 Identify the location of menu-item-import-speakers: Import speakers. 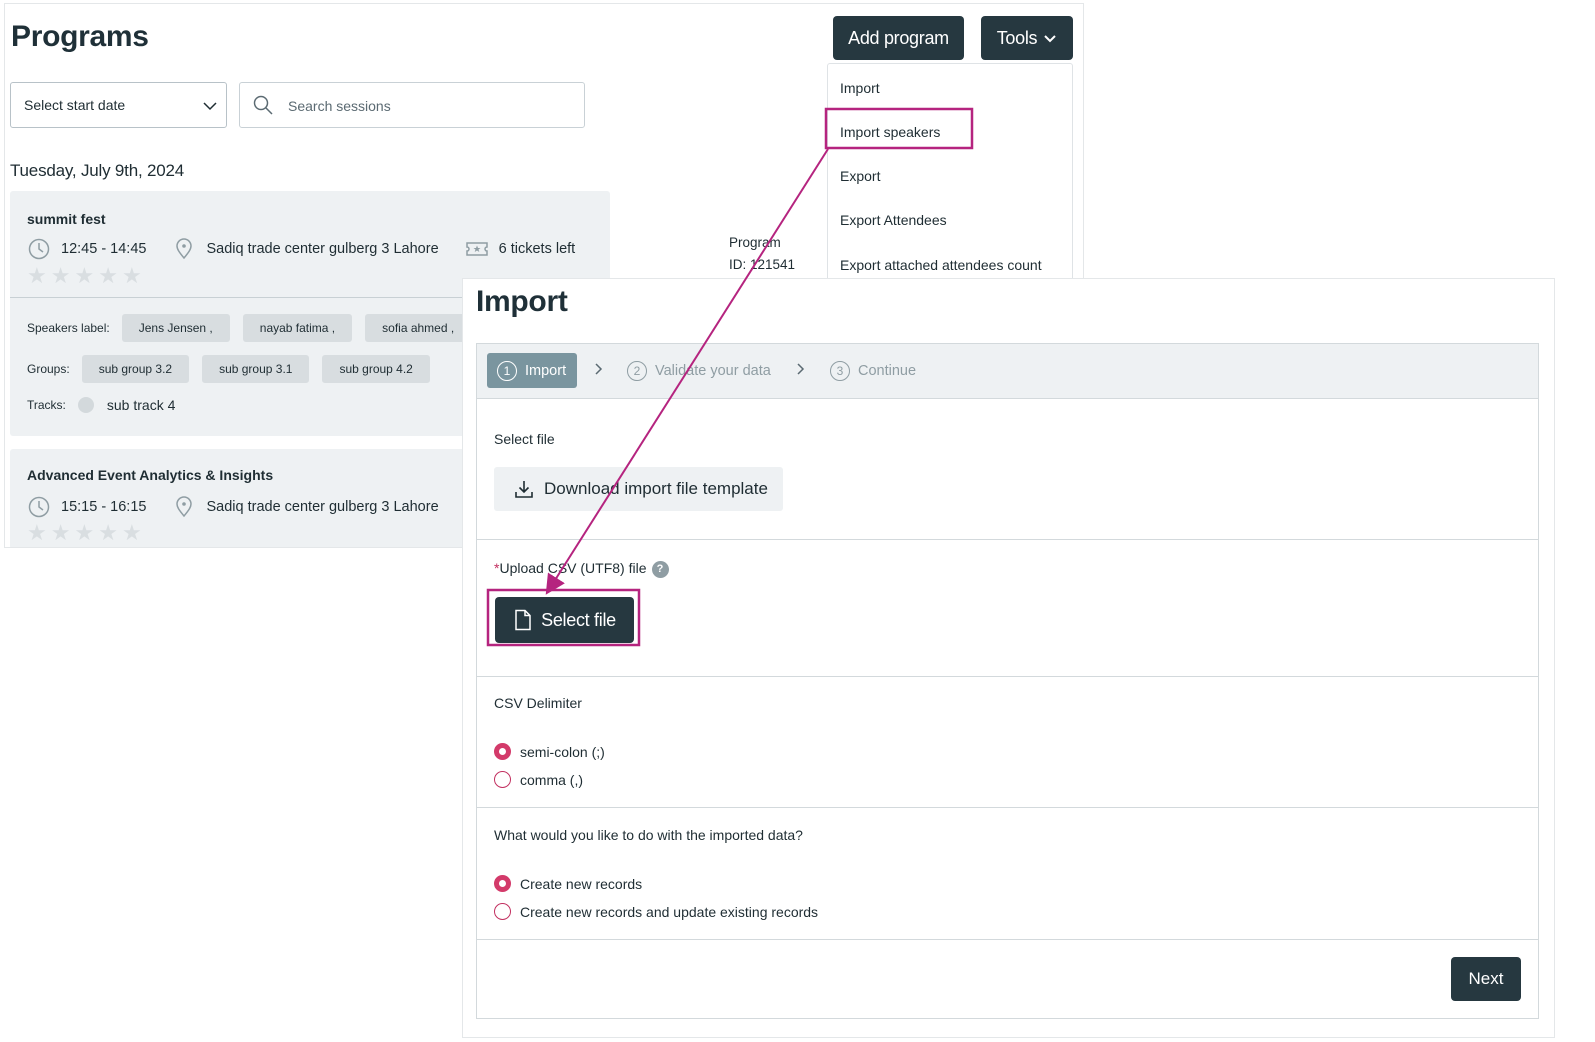
(890, 132).